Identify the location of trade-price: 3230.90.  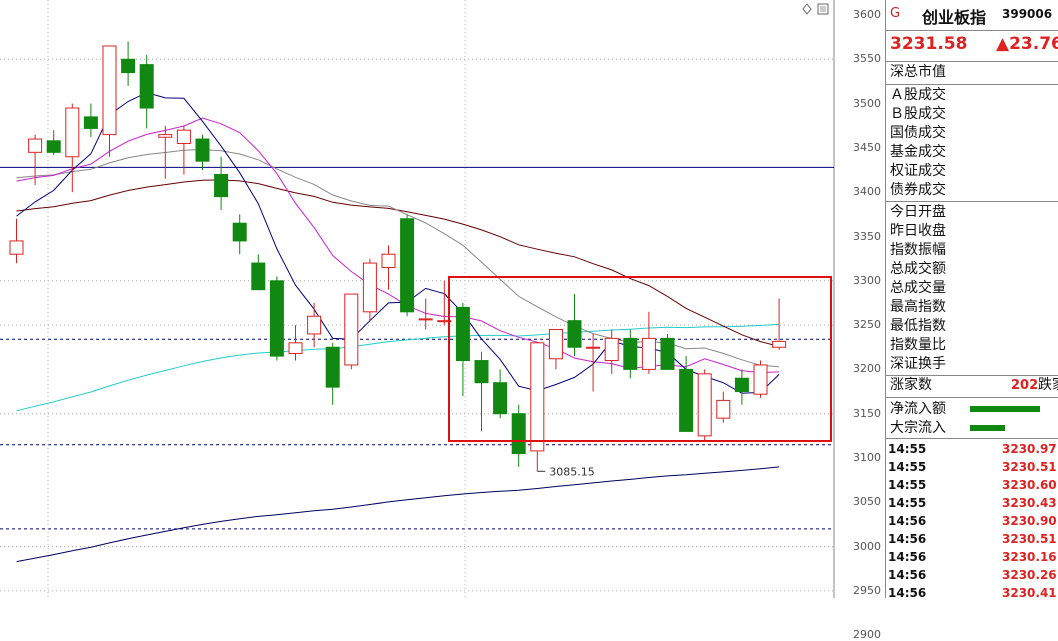
(1029, 521).